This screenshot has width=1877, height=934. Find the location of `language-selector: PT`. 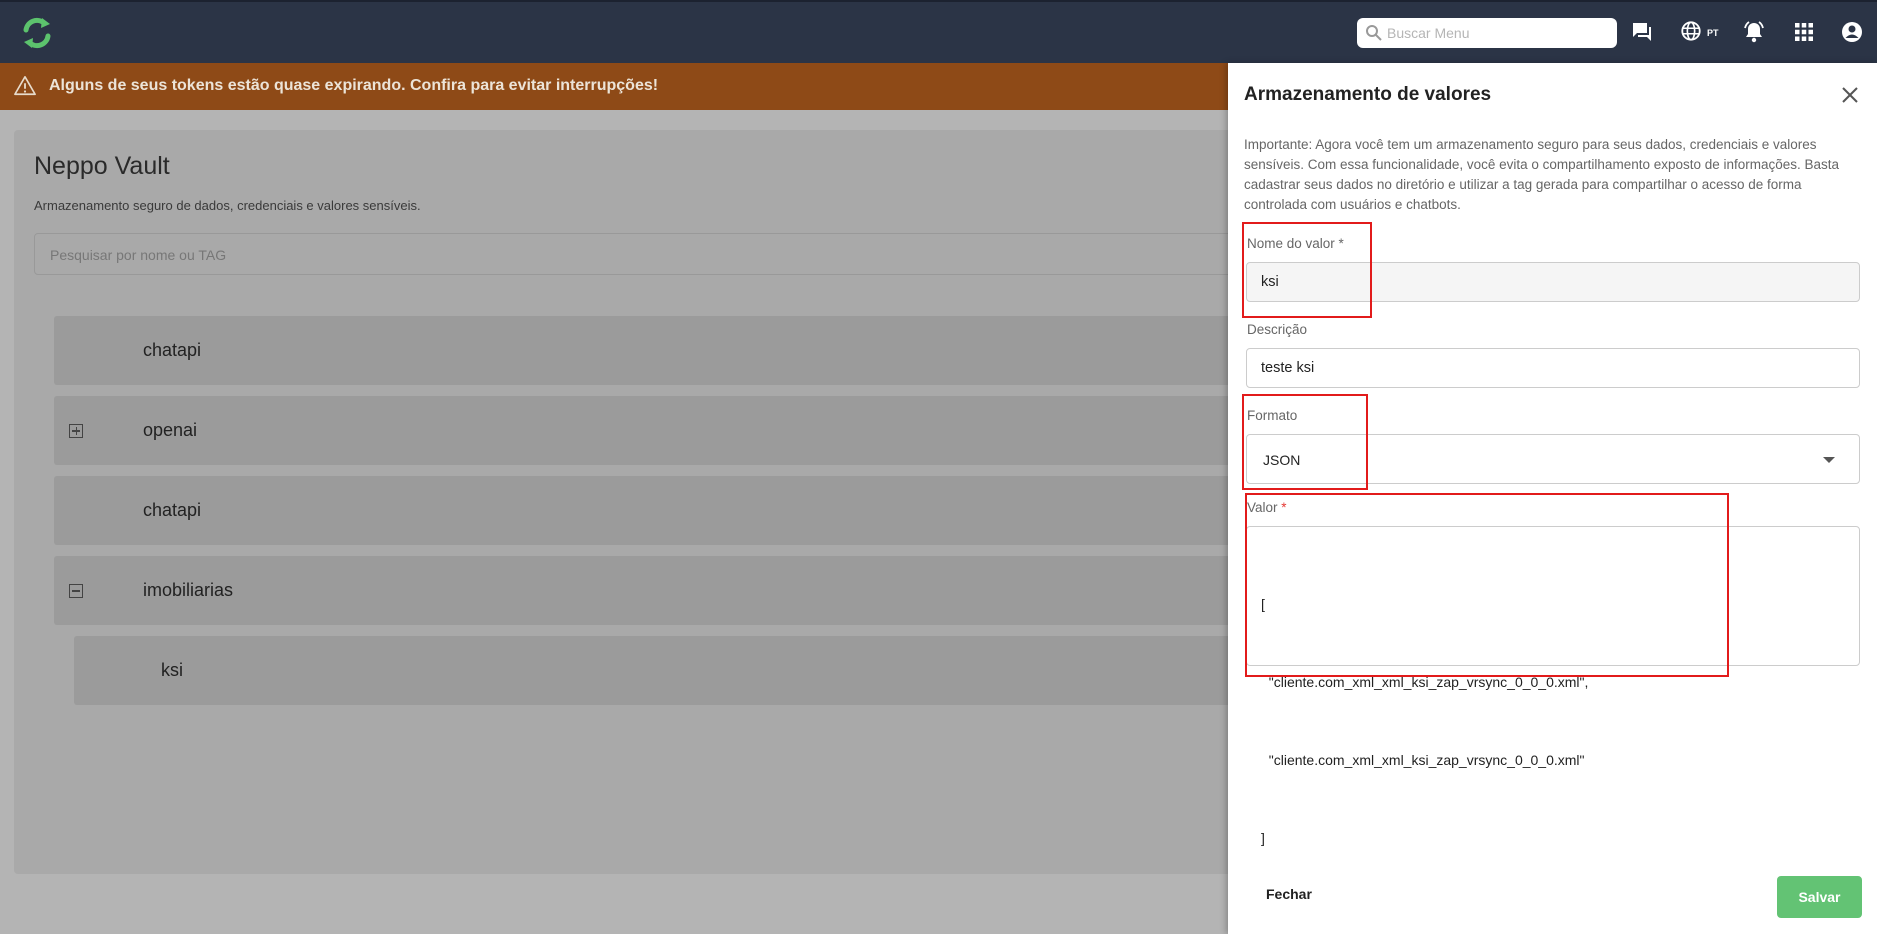

language-selector: PT is located at coordinates (1702, 32).